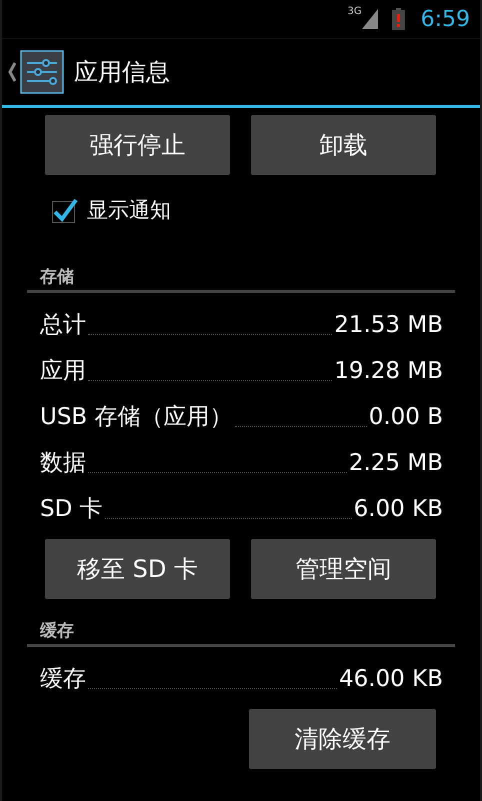  Describe the element at coordinates (63, 325) in the screenshot. I see `row-label: 总计` at that location.